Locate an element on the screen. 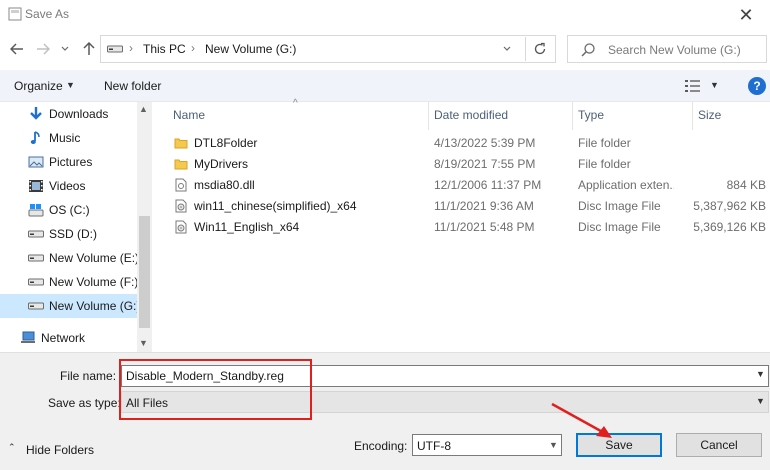 Image resolution: width=770 pixels, height=470 pixels. sort-ascending-icon: ^ is located at coordinates (295, 103).